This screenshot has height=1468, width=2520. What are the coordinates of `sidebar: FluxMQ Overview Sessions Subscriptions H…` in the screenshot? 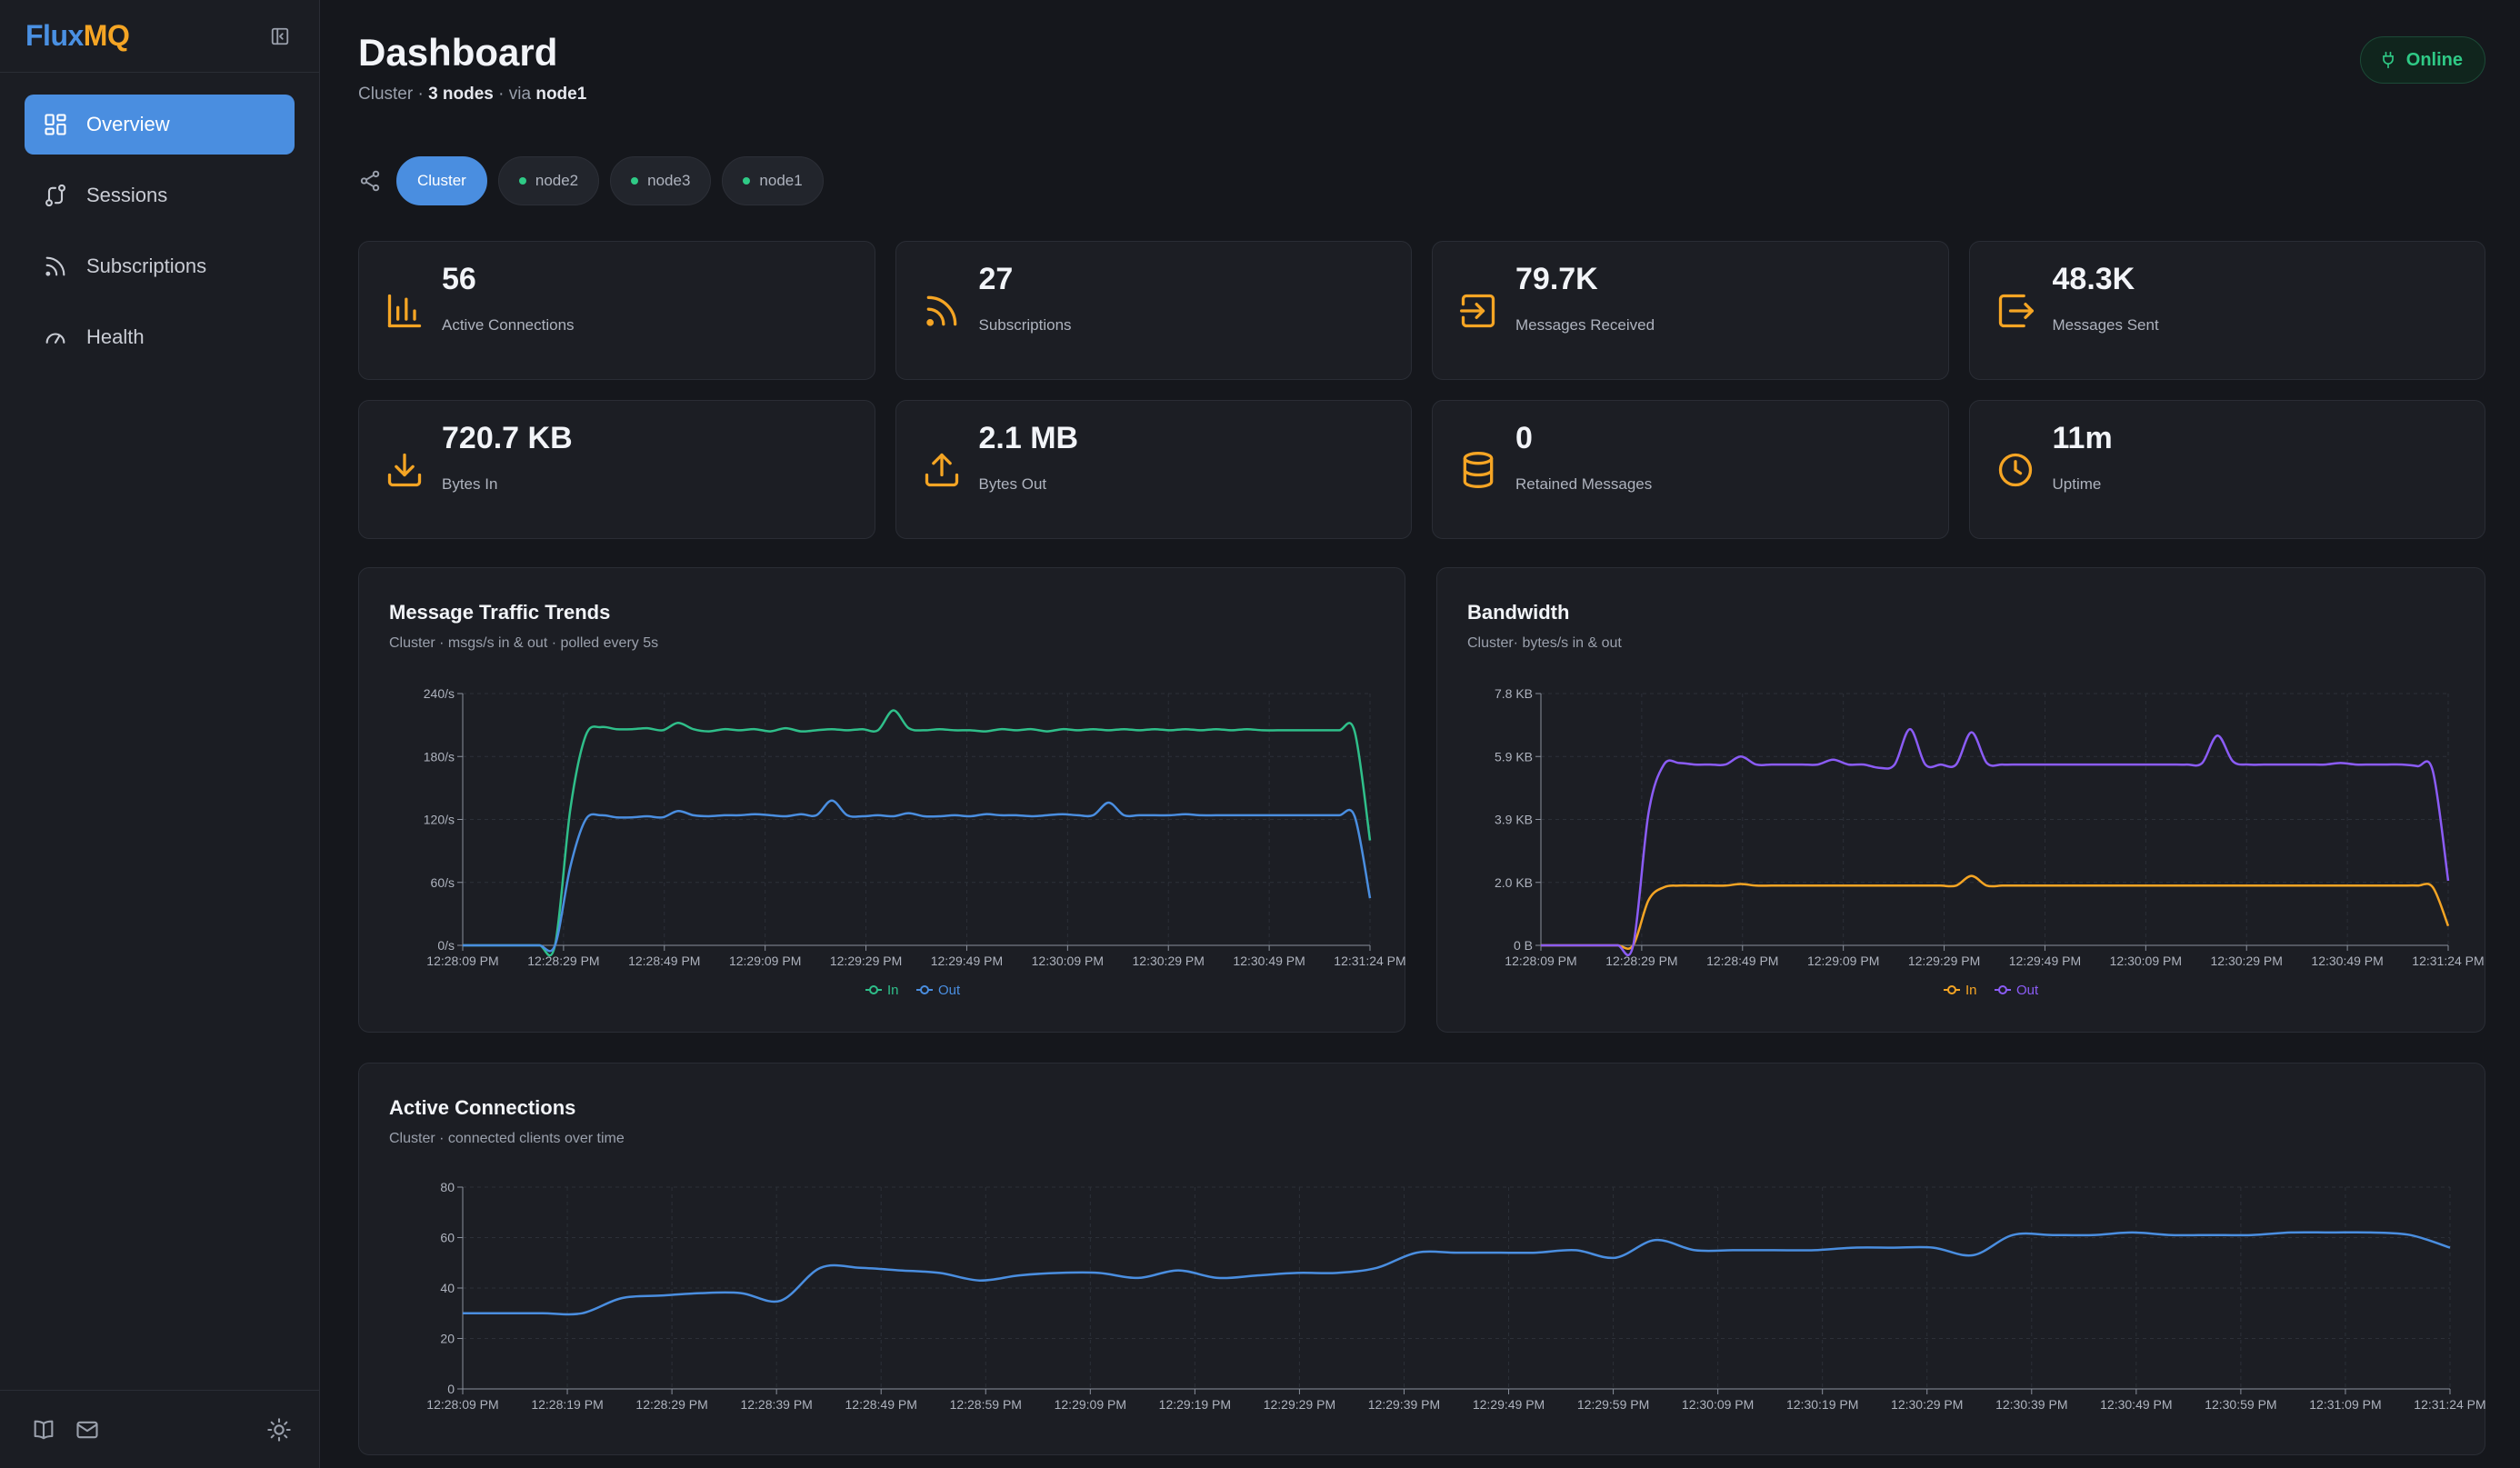 It's located at (160, 734).